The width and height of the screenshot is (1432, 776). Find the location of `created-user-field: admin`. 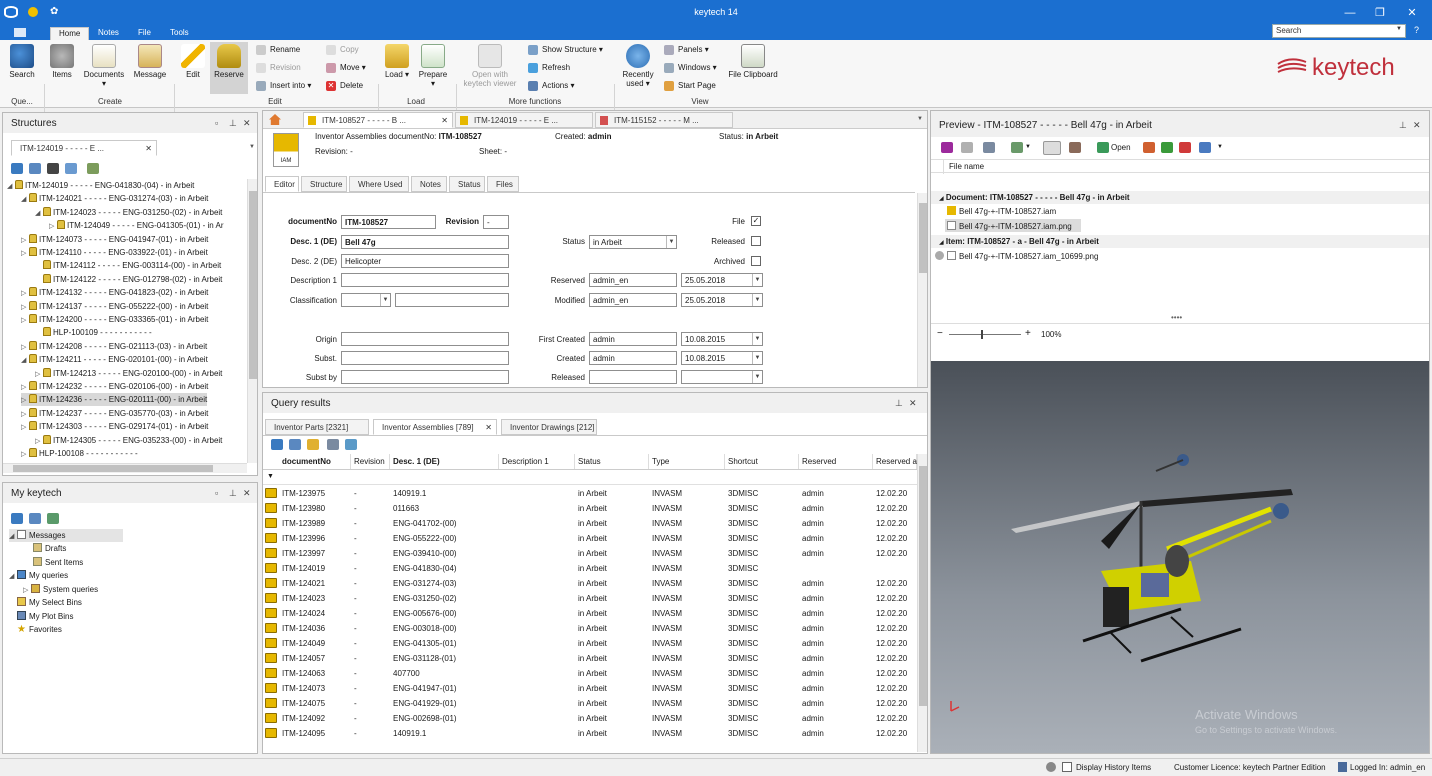

created-user-field: admin is located at coordinates (633, 358).